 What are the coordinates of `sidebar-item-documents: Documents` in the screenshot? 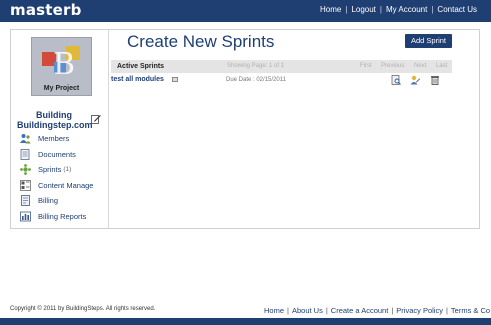 It's located at (64, 155).